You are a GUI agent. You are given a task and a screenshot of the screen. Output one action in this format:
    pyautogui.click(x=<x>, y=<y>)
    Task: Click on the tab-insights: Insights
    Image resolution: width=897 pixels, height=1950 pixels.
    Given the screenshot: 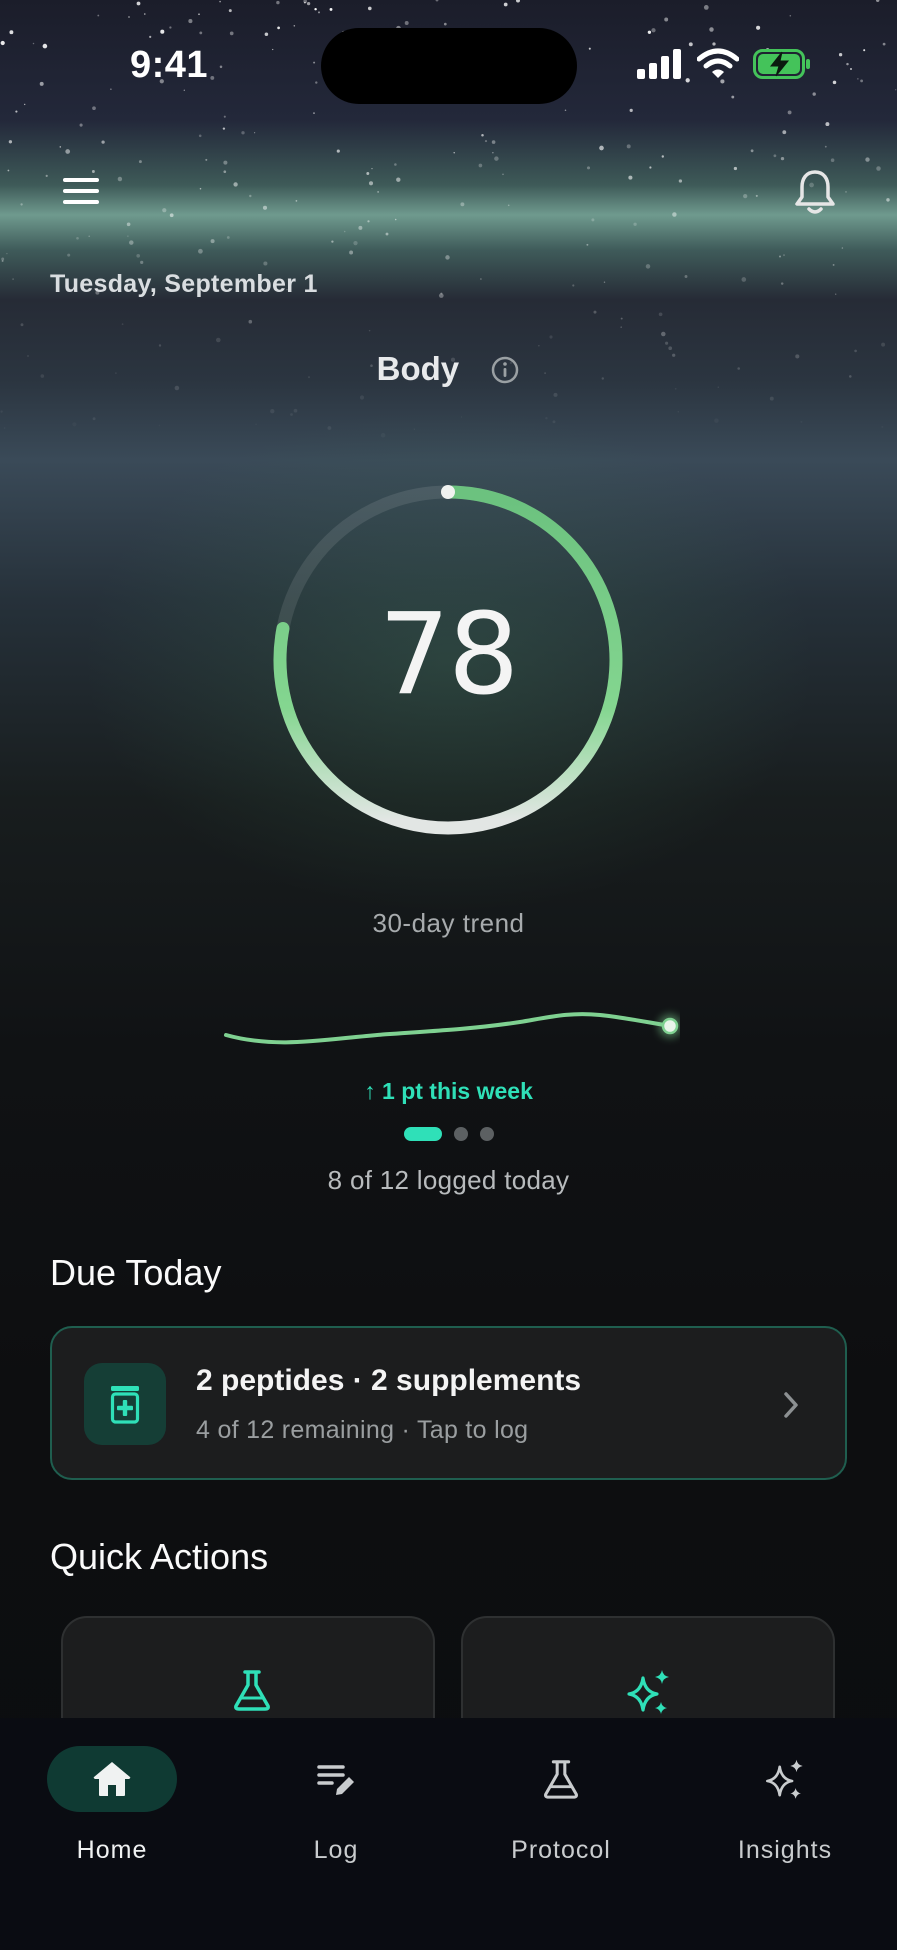 What is the action you would take?
    pyautogui.click(x=785, y=1806)
    